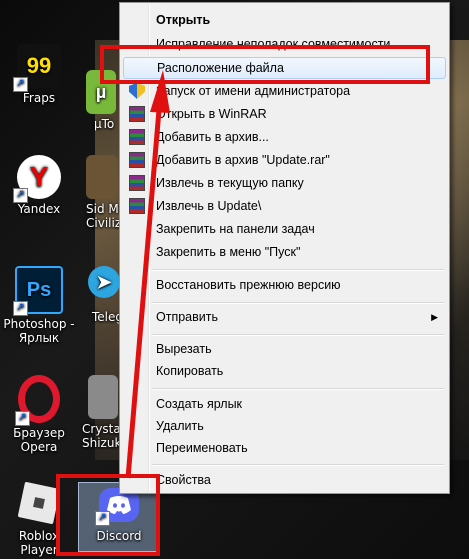 The width and height of the screenshot is (469, 559). Describe the element at coordinates (160, 91) in the screenshot. I see `annotation-arrow-head` at that location.